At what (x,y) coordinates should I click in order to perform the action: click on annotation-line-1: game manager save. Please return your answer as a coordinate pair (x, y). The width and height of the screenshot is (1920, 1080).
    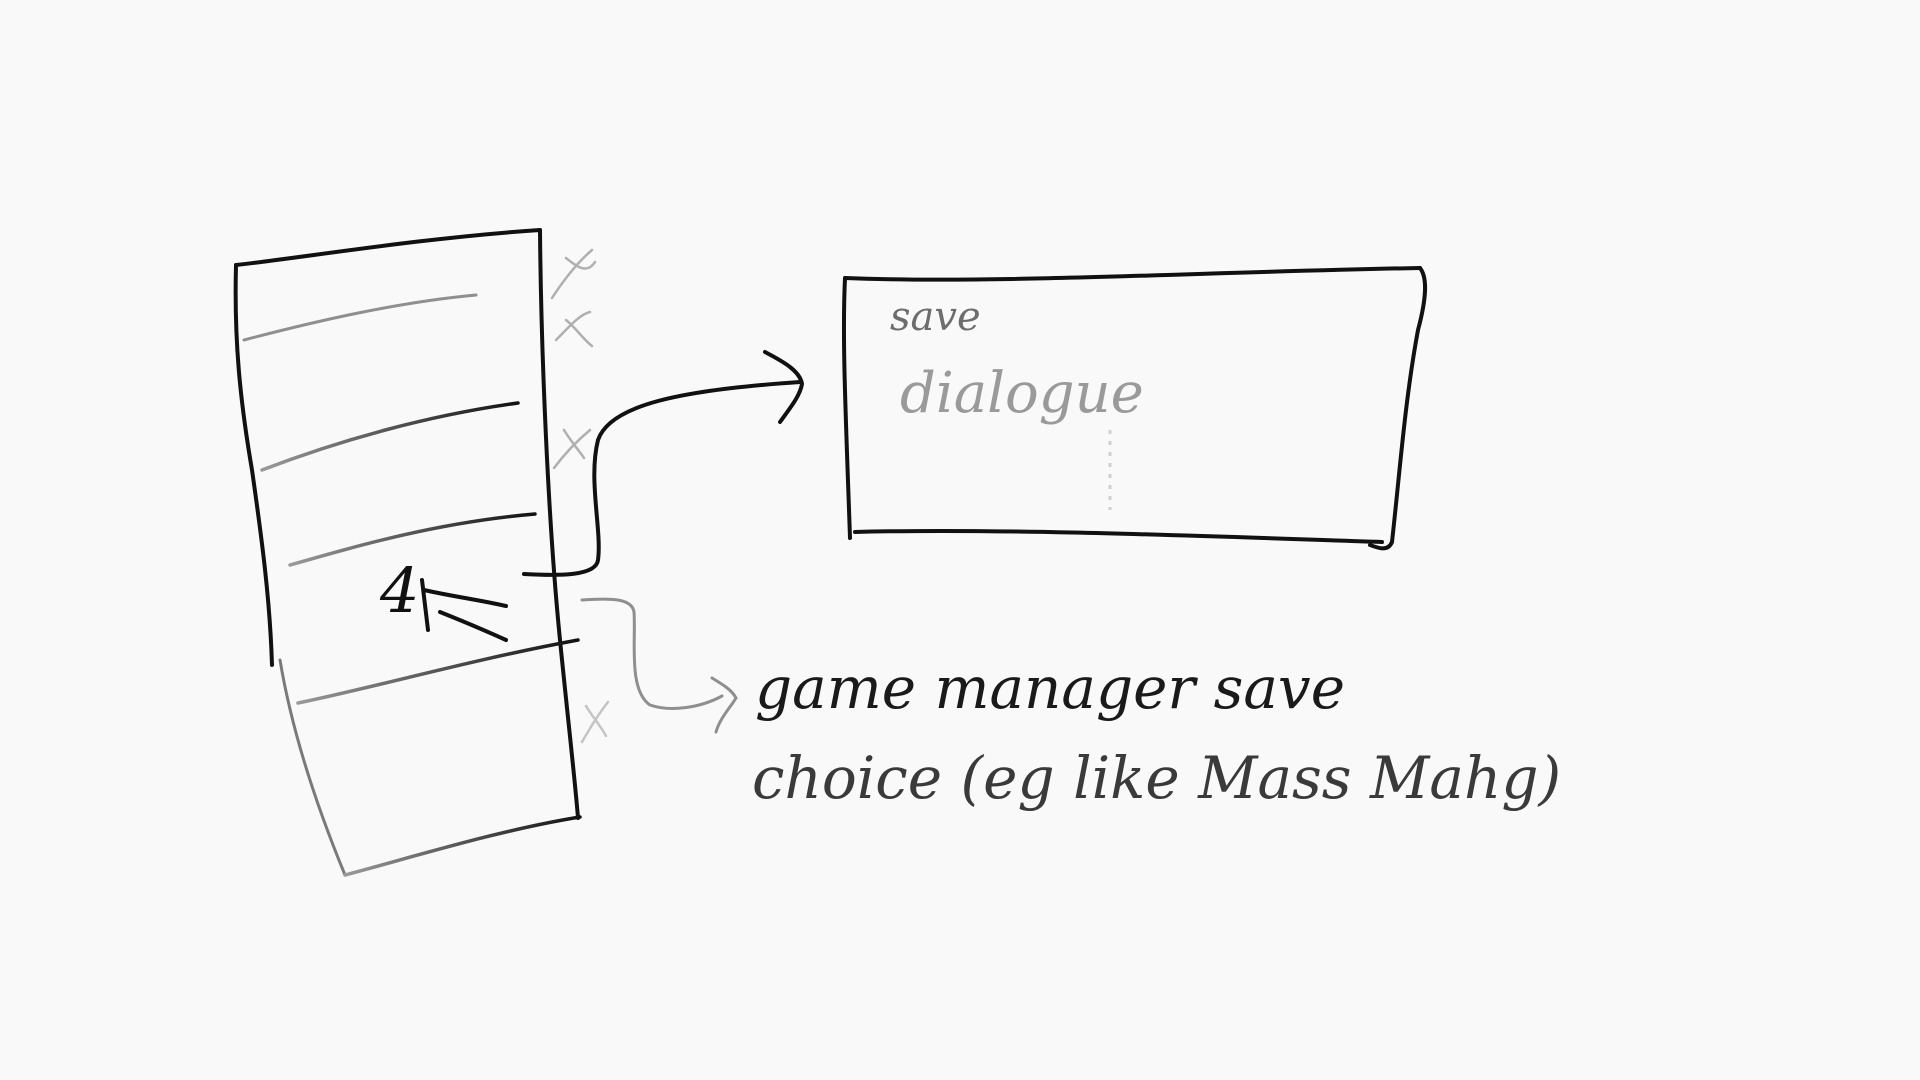
    Looking at the image, I should click on (1050, 688).